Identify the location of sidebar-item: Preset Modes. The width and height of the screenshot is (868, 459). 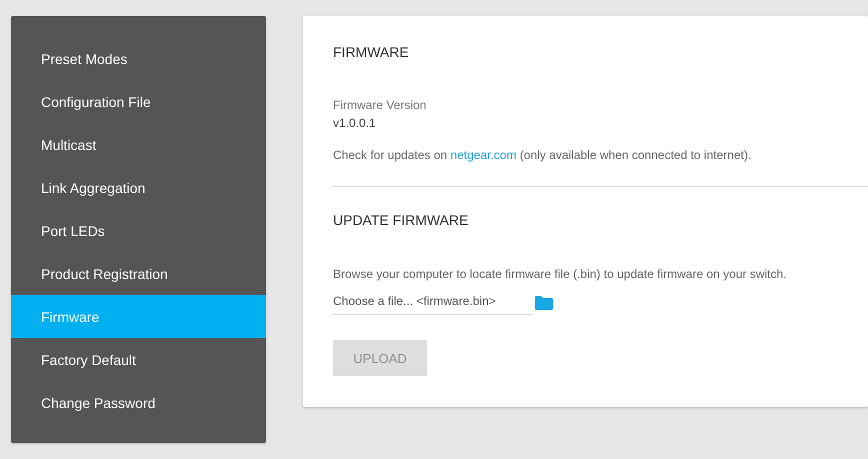
(138, 58).